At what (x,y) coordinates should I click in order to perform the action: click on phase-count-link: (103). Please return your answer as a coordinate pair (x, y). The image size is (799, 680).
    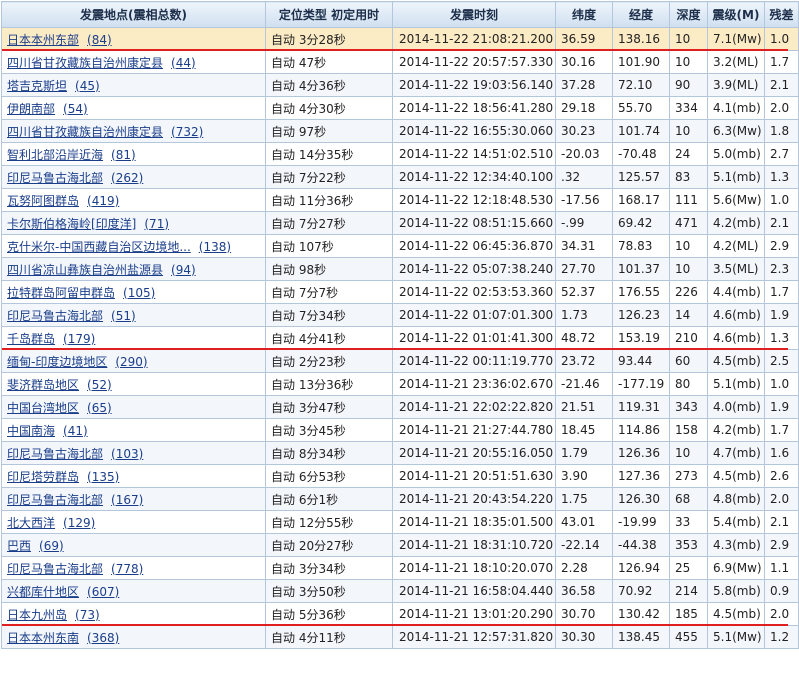
    Looking at the image, I should click on (127, 454).